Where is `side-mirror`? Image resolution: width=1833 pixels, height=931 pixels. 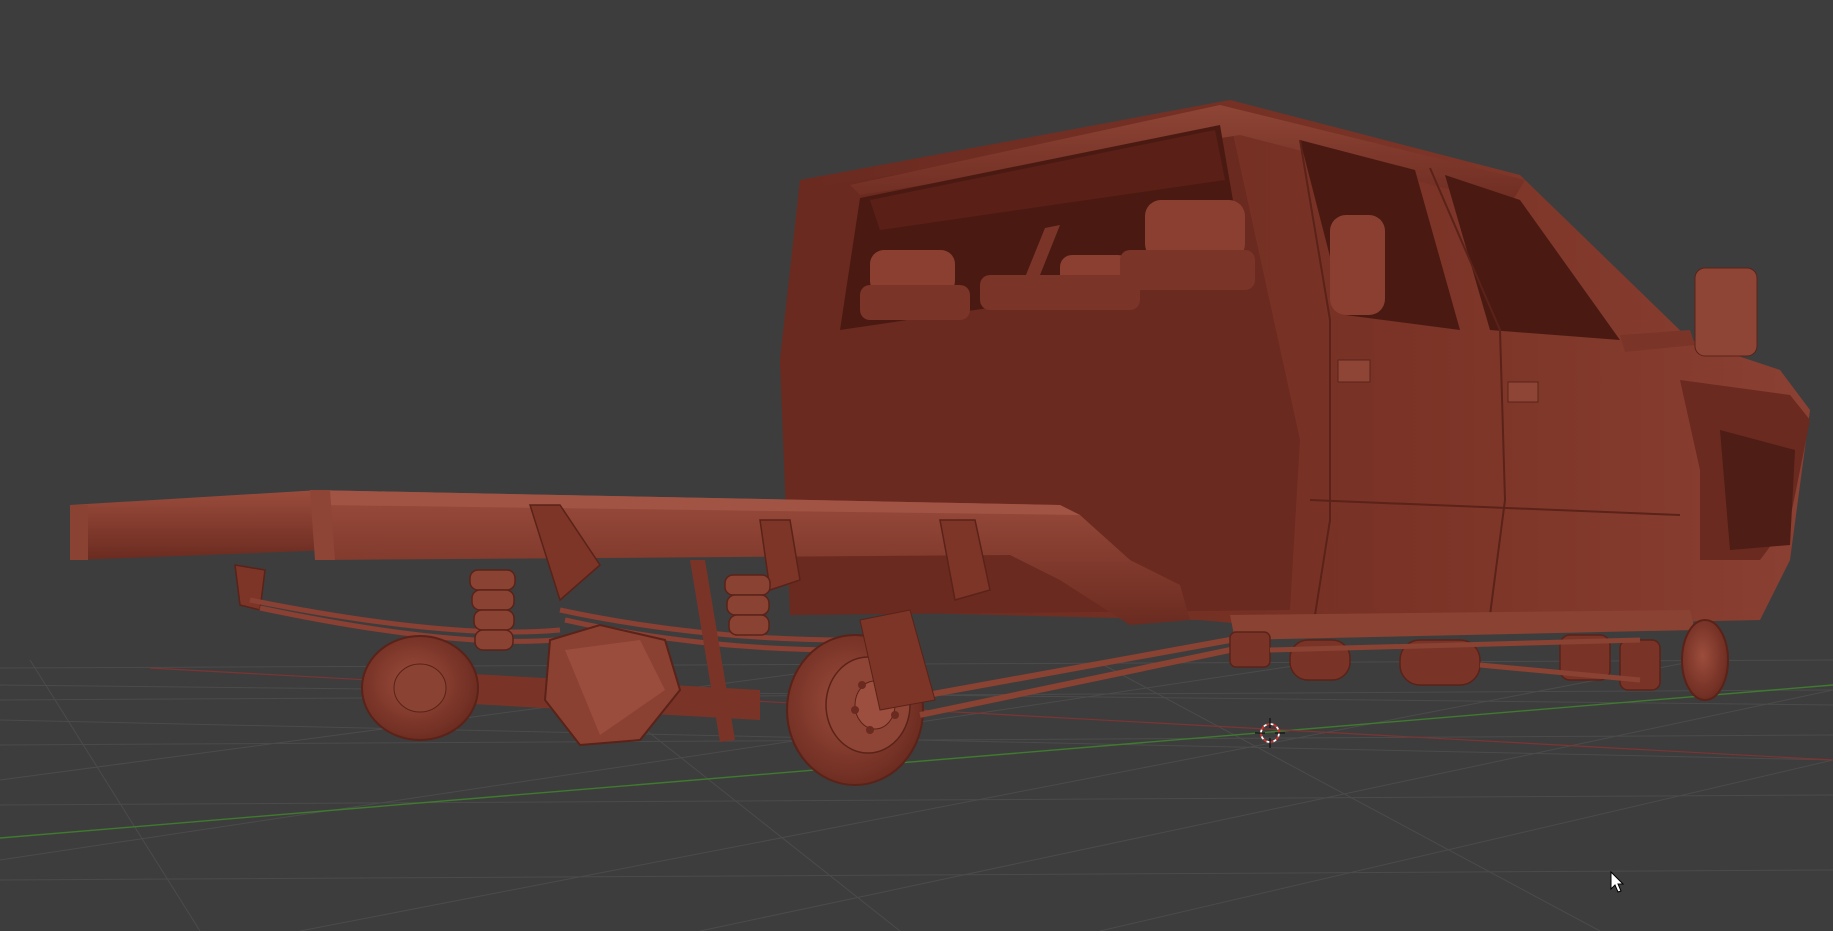
side-mirror is located at coordinates (1726, 312).